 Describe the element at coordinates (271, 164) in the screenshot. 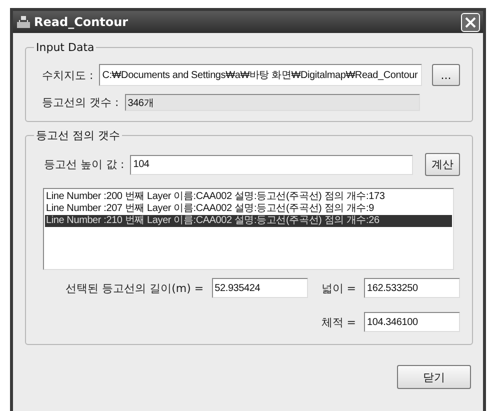

I see `height-field: 104` at that location.